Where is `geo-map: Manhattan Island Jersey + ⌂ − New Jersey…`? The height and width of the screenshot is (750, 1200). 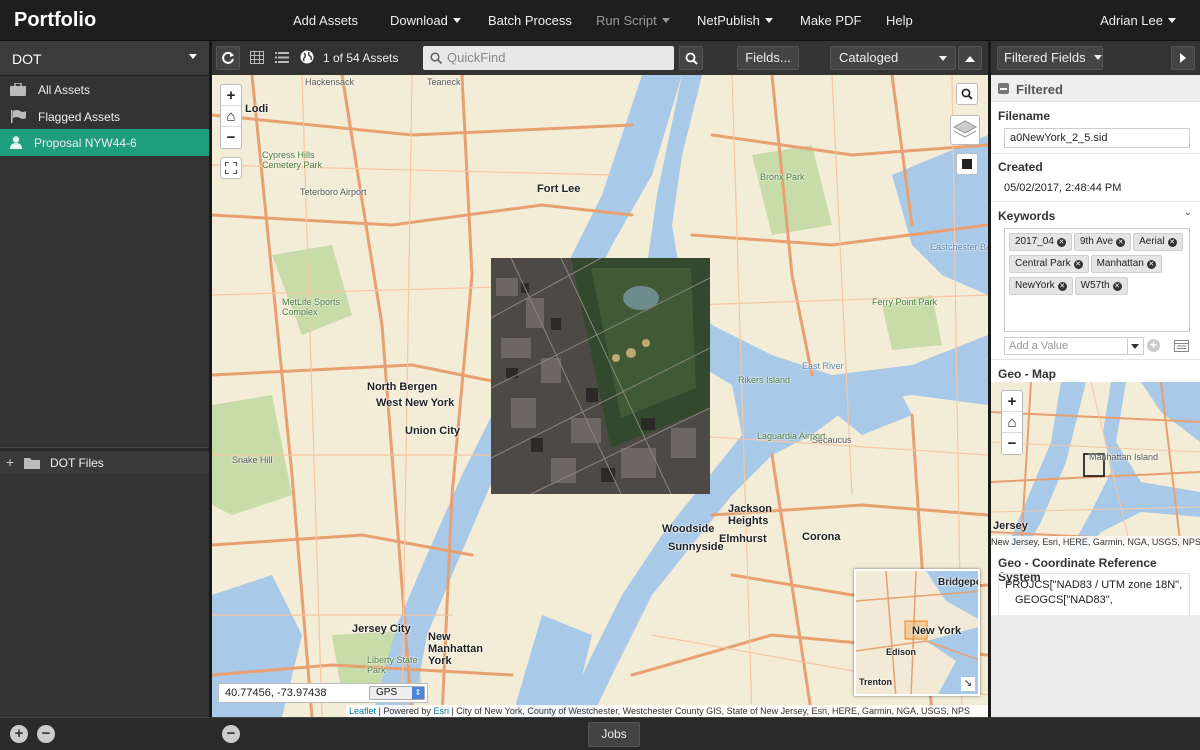 geo-map: Manhattan Island Jersey + ⌂ − New Jersey… is located at coordinates (1095, 465).